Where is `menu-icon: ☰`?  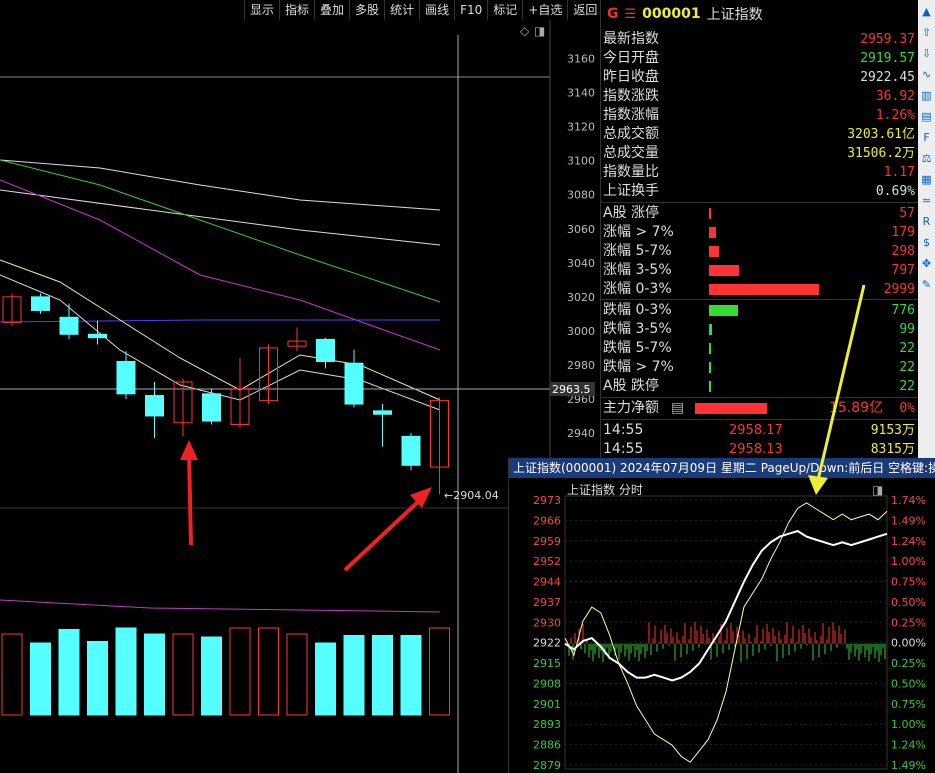 menu-icon: ☰ is located at coordinates (631, 14).